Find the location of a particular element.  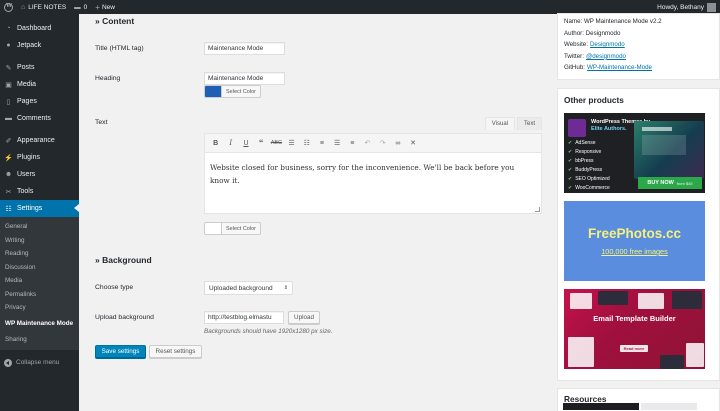

themes-ad-heading-b: Elite Authors. is located at coordinates (609, 129).